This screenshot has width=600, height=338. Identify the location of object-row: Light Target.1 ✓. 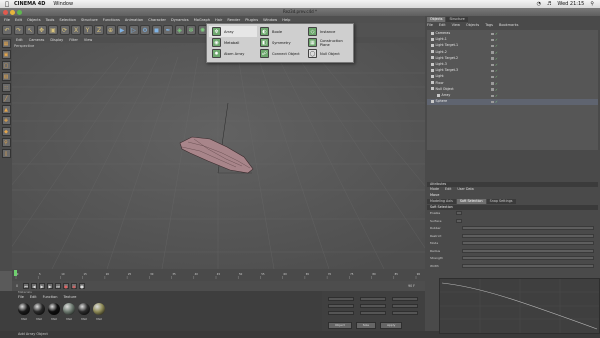
(512, 46).